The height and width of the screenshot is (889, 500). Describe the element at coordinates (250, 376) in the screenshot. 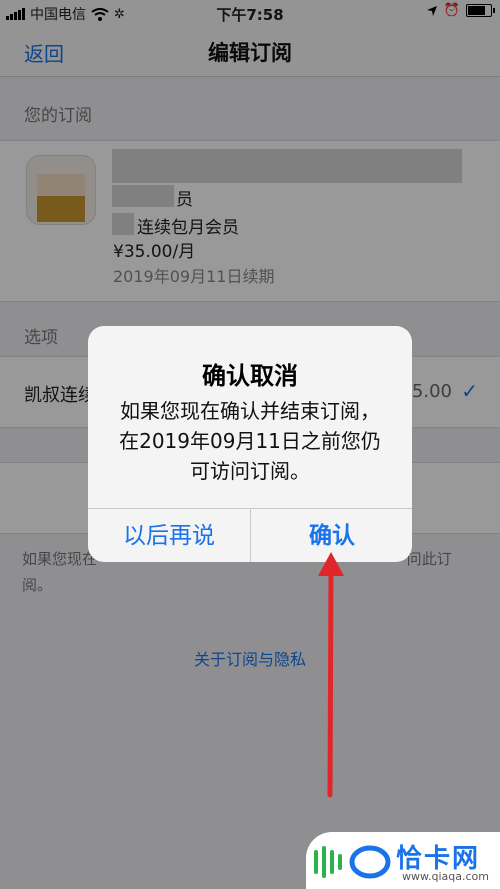

I see `alert-title: 确认取消` at that location.